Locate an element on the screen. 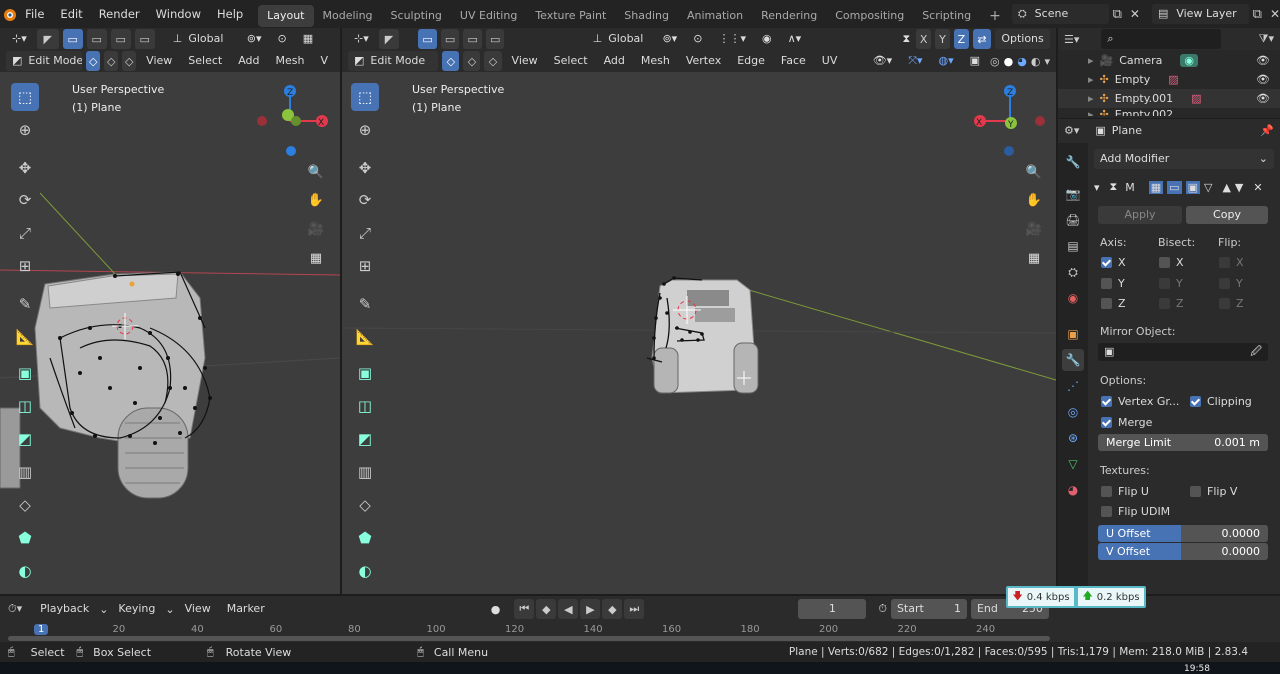 This screenshot has height=674, width=1280. output-tab-icon: 🖨 is located at coordinates (1073, 220).